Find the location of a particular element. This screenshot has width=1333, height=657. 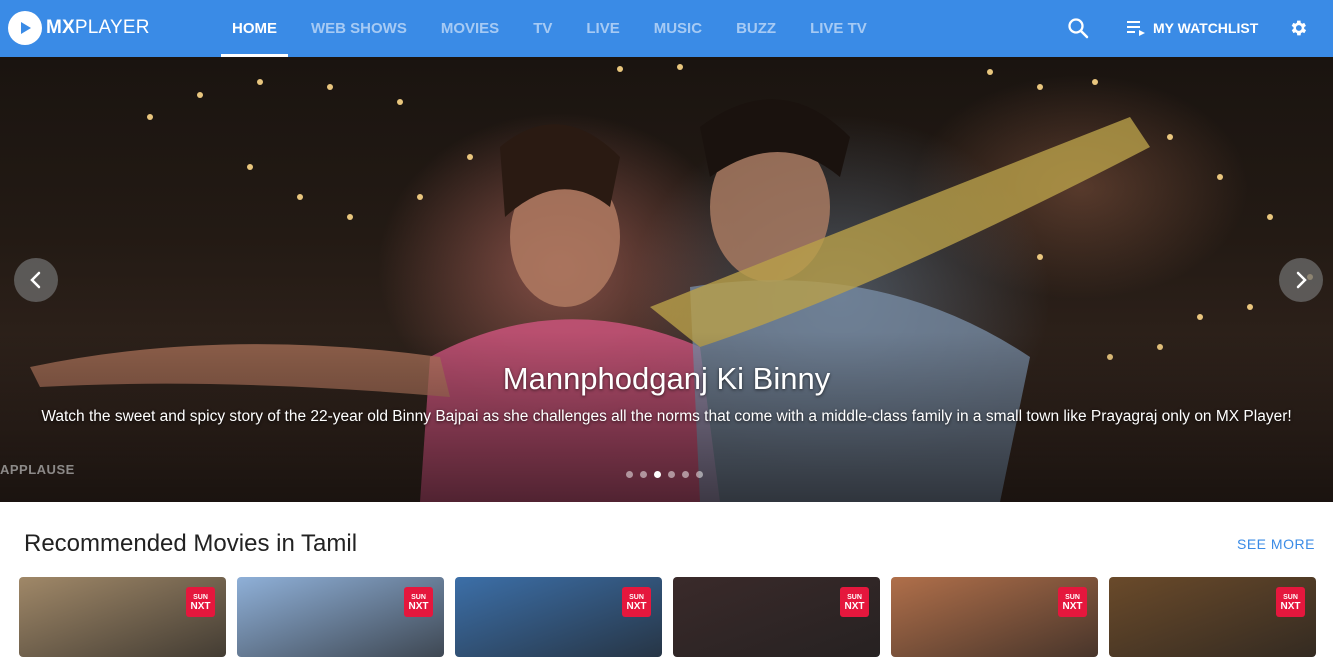

play-logo-icon is located at coordinates (25, 28).